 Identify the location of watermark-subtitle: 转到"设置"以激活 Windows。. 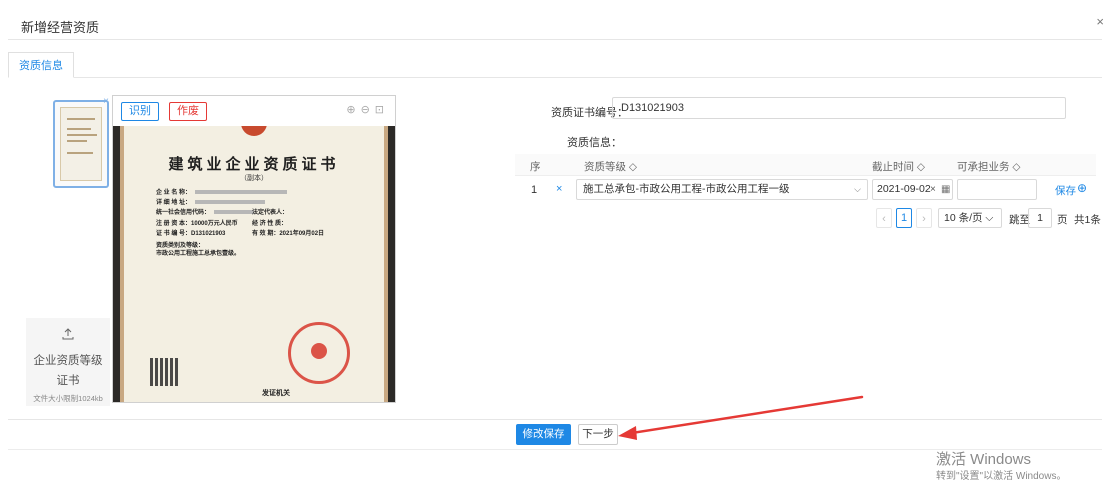
(1001, 476).